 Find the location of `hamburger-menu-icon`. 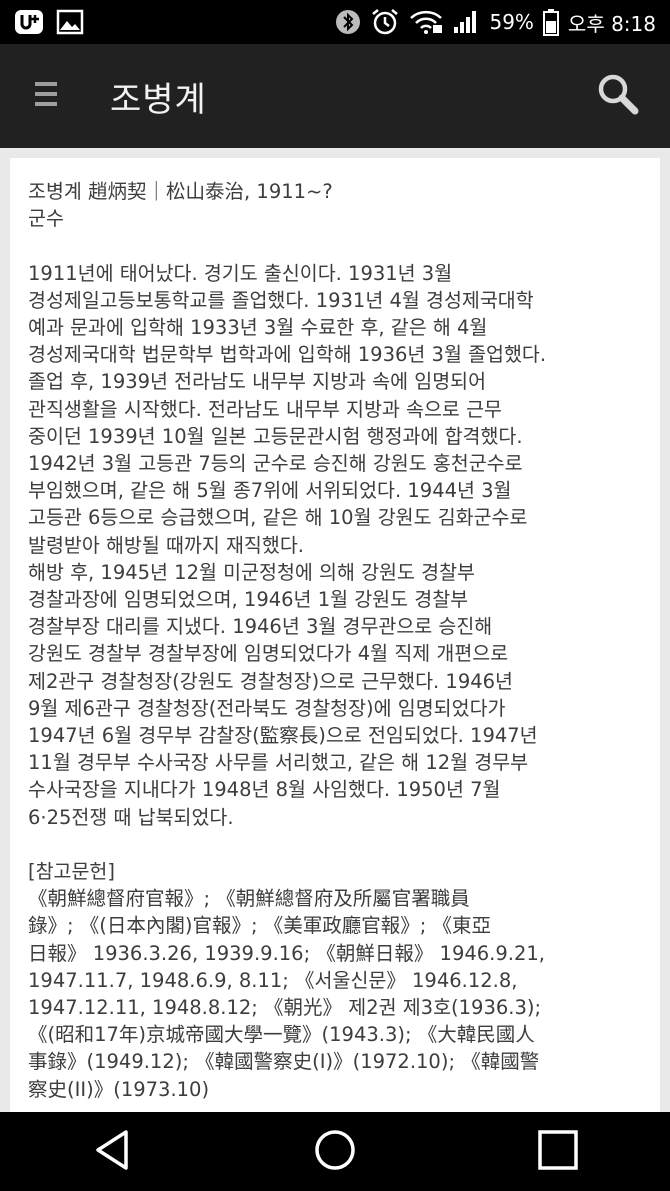

hamburger-menu-icon is located at coordinates (46, 96).